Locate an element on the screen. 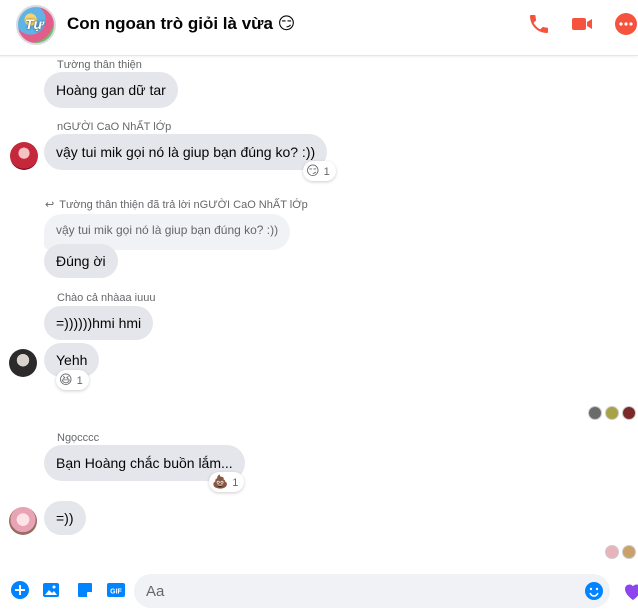 This screenshot has height=615, width=638. sender-name: nGƯỜI CaO NhẤT lỚp is located at coordinates (114, 127).